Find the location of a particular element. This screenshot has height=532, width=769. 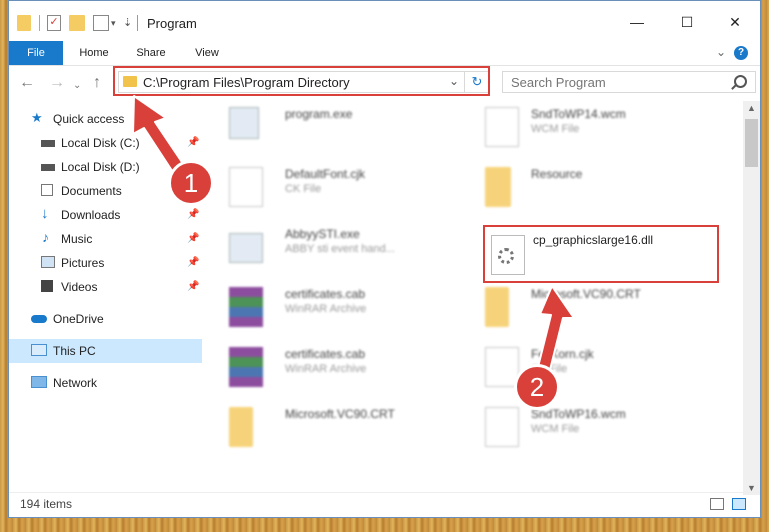

file-name: Resource is located at coordinates (557, 174).